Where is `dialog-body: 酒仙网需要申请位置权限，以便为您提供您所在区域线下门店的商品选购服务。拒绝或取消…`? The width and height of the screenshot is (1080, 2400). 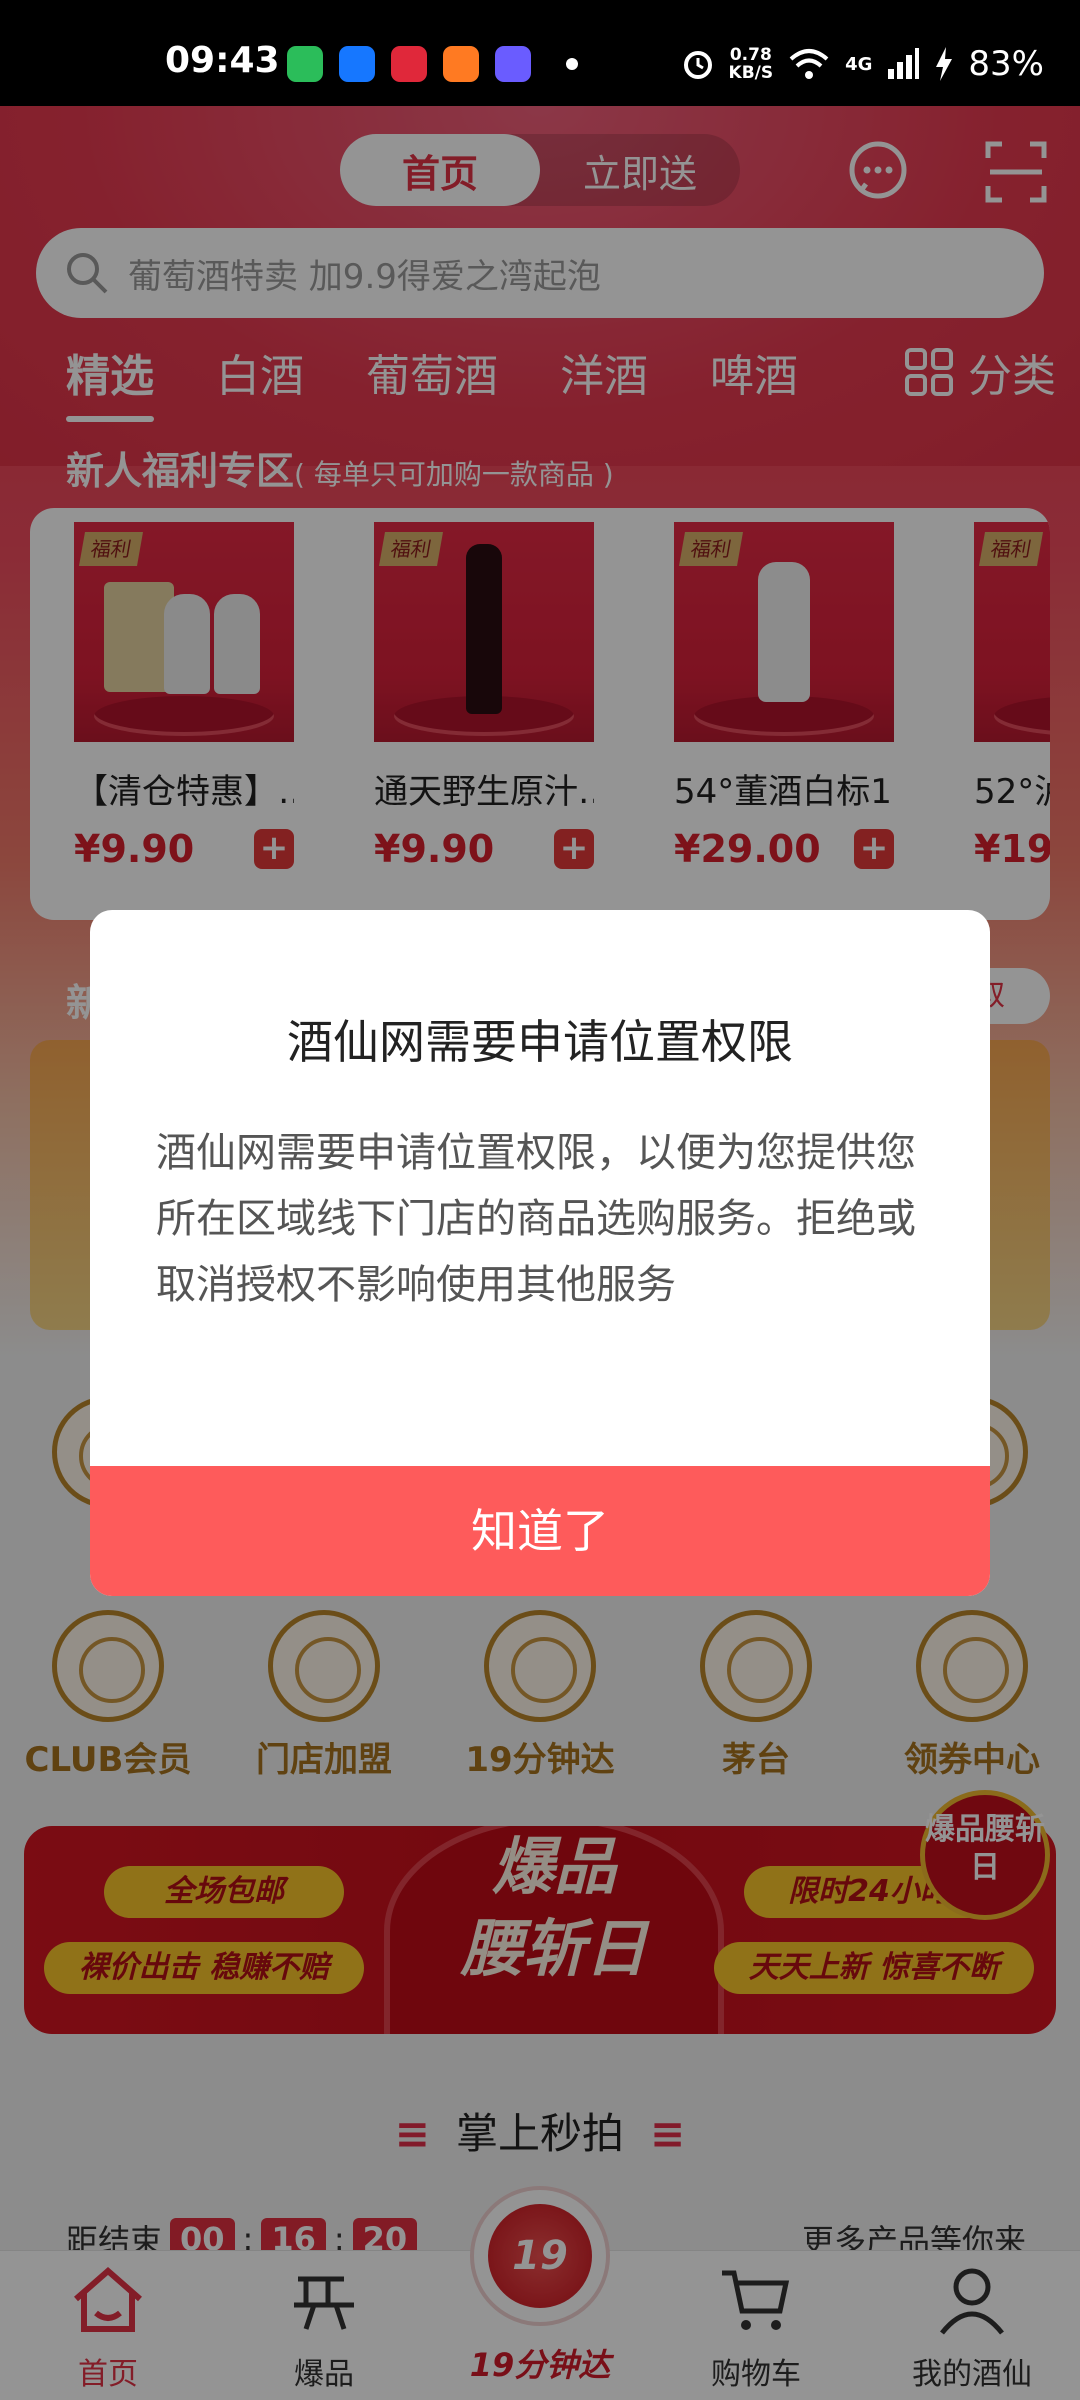
dialog-body: 酒仙网需要申请位置权限，以便为您提供您所在区域线下门店的商品选购服务。拒绝或取消… is located at coordinates (536, 1219).